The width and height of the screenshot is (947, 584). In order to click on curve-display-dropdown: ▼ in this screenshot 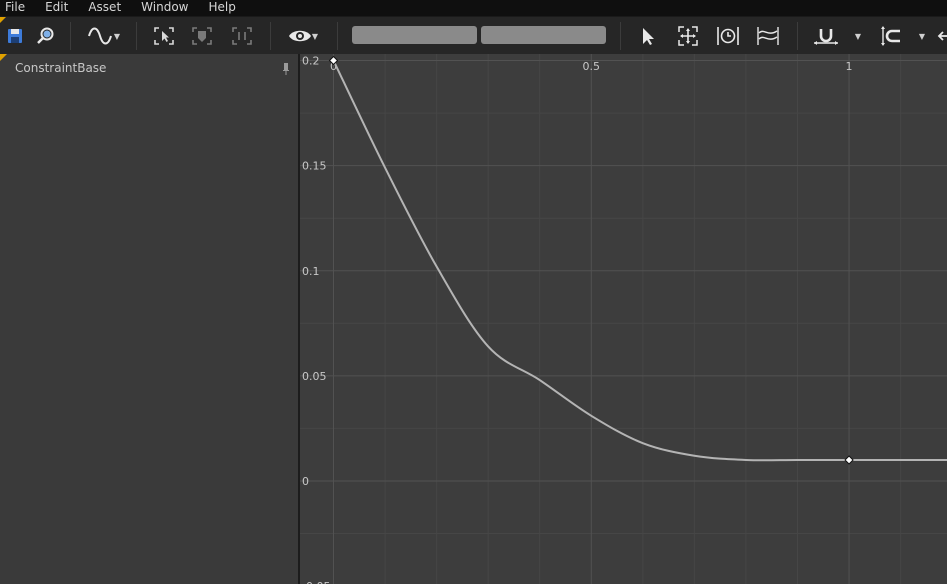, I will do `click(104, 36)`.